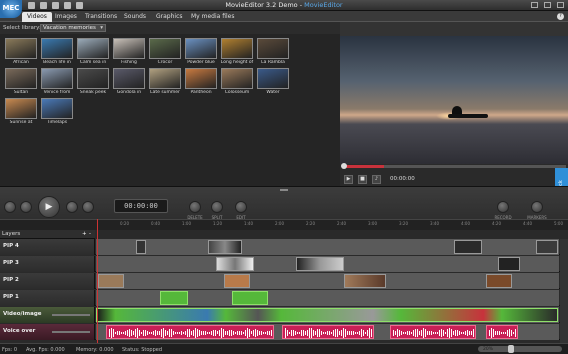 This screenshot has width=568, height=354. I want to click on ruler-tick: 5:00, so click(558, 223).